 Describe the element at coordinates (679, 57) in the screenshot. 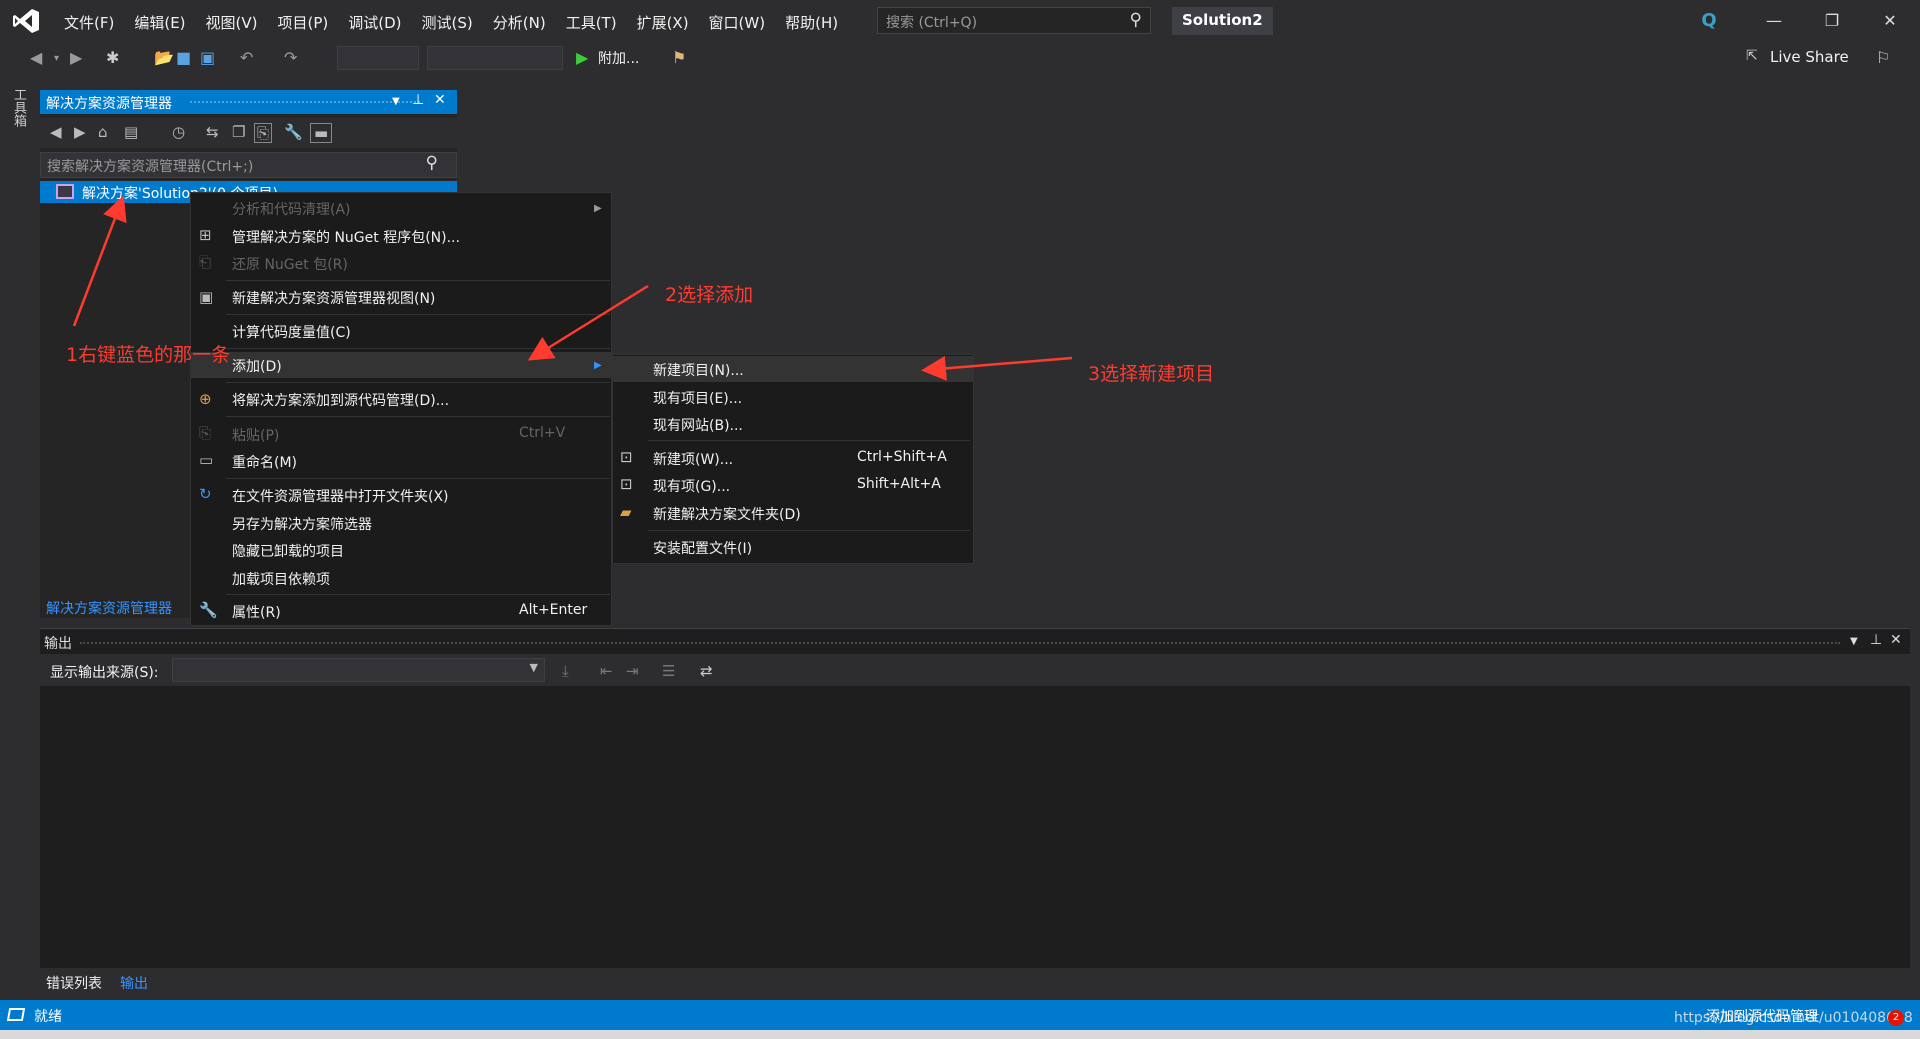

I see `browse-icon: ⚑` at that location.